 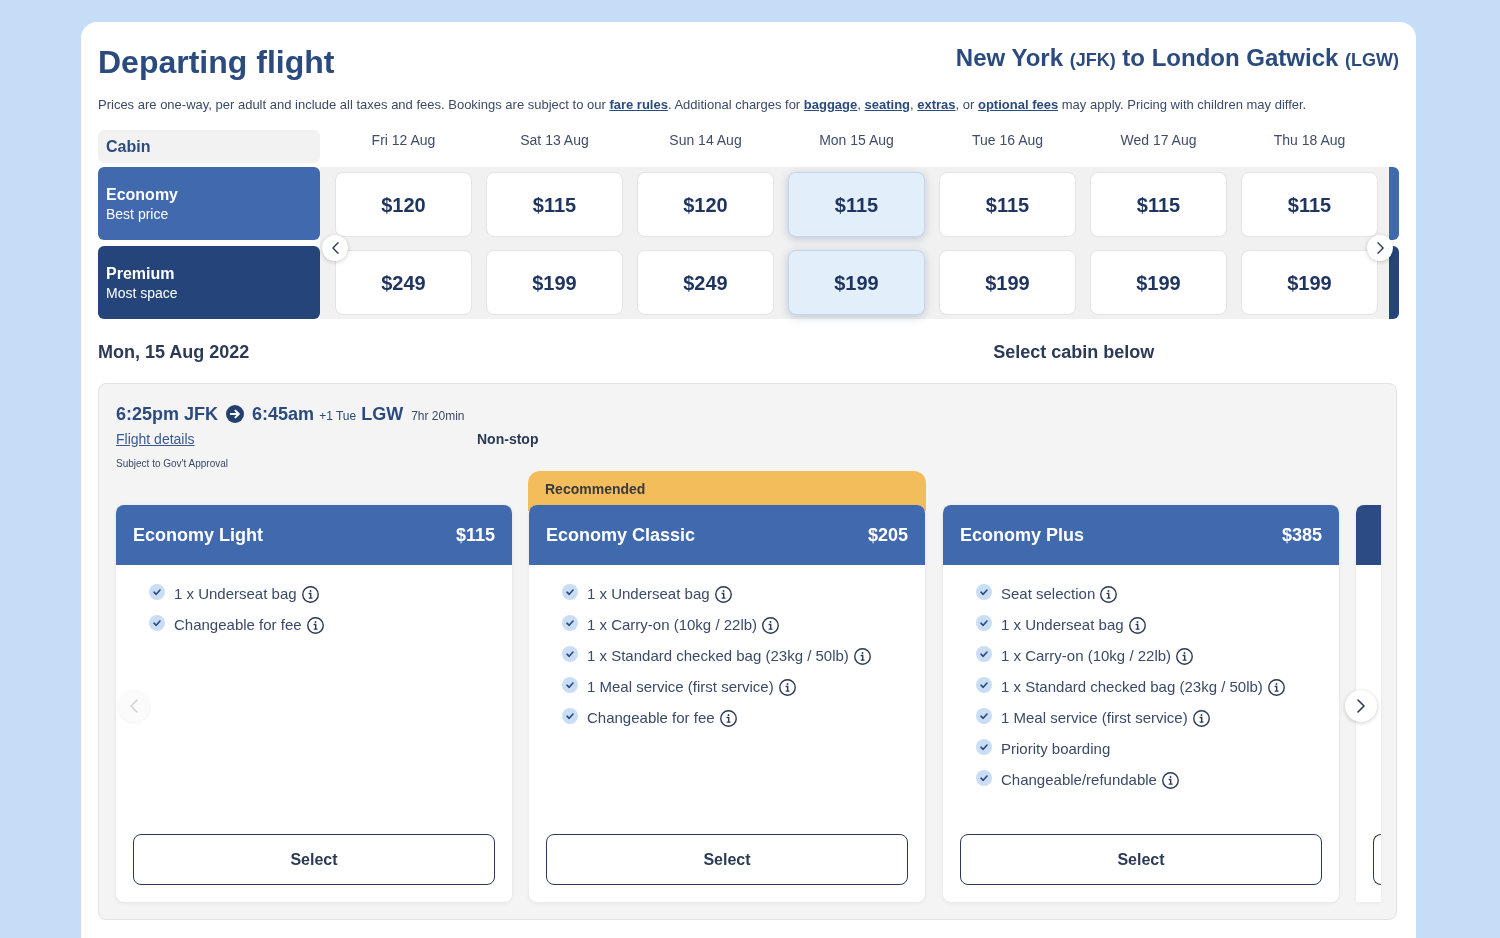 What do you see at coordinates (936, 104) in the screenshot?
I see `notice-link: extras` at bounding box center [936, 104].